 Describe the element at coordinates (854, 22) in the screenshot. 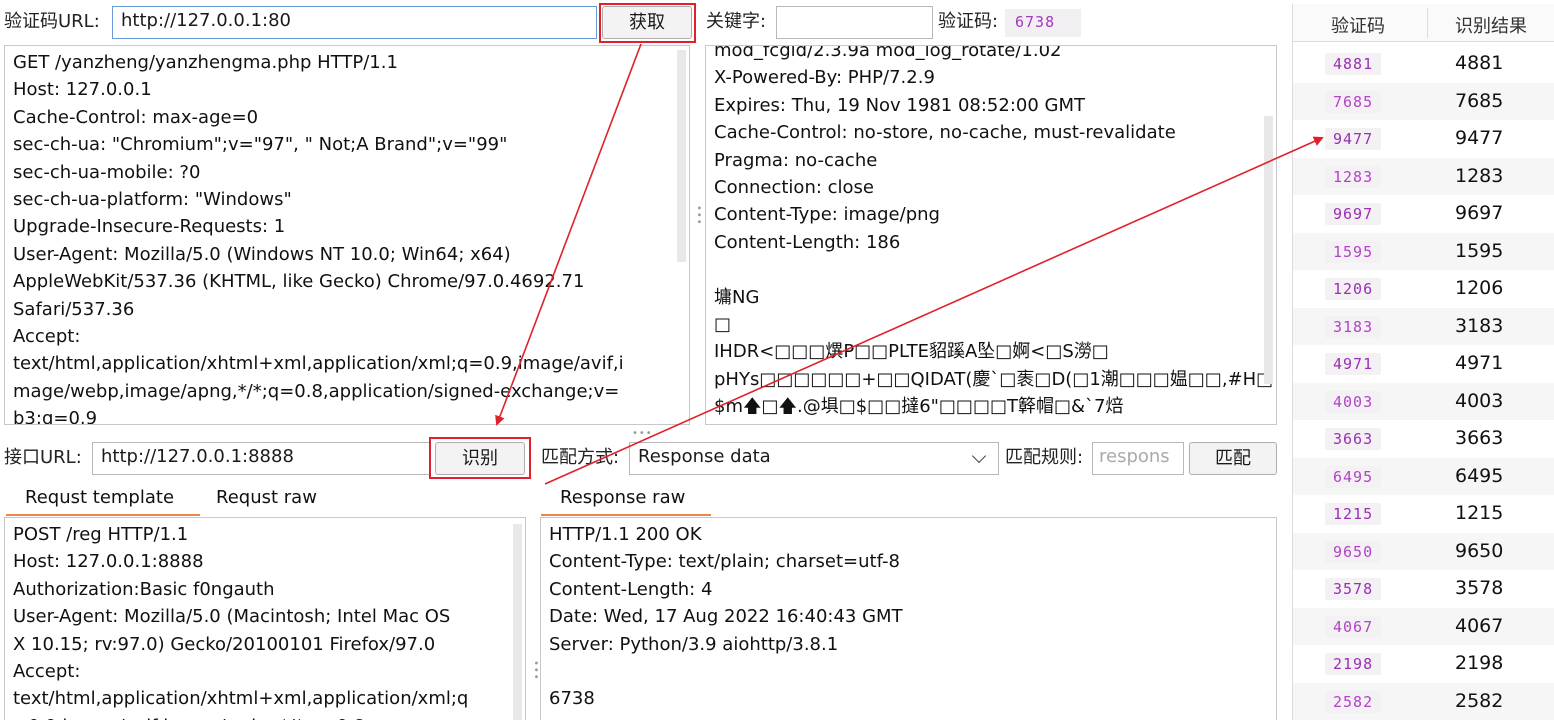

I see `keyword-input` at that location.